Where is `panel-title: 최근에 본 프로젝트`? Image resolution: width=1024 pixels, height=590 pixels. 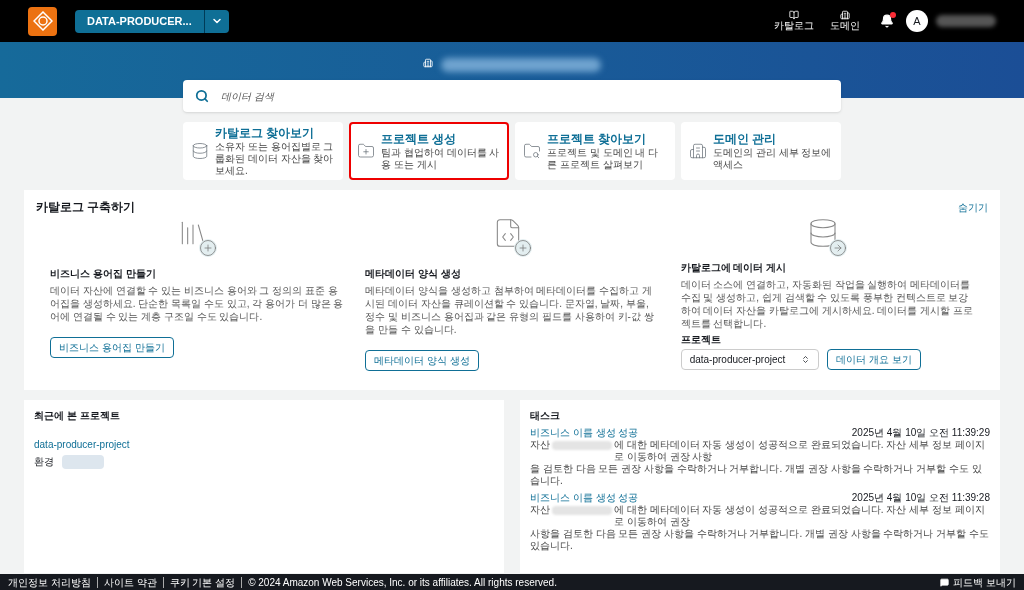 panel-title: 최근에 본 프로젝트 is located at coordinates (77, 416).